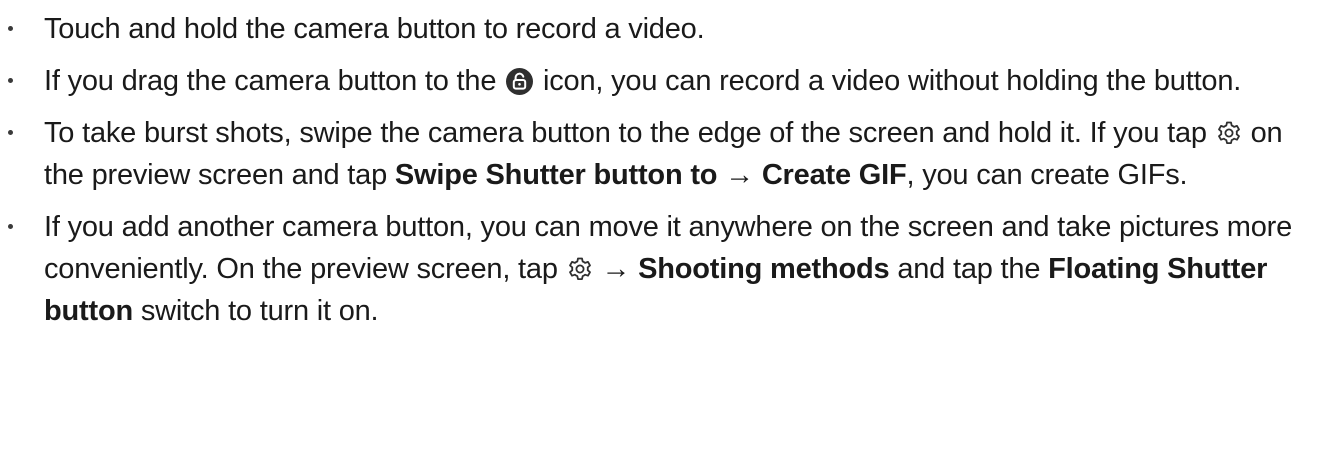 The height and width of the screenshot is (464, 1332). I want to click on bullet-text: switch to turn it on., so click(255, 311).